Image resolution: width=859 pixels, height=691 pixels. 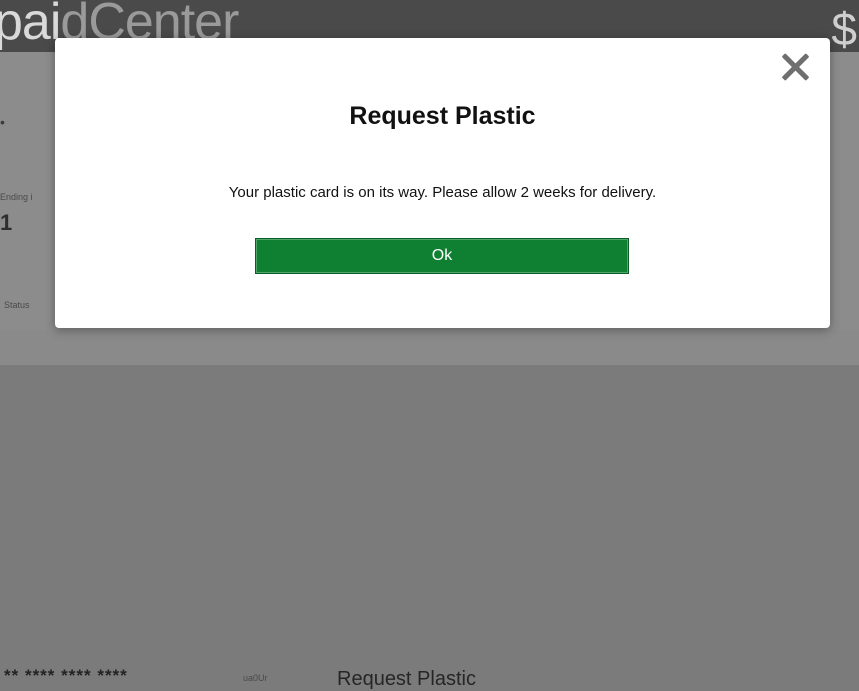 What do you see at coordinates (66, 675) in the screenshot?
I see `masked-card-number: ** **** **** ****` at bounding box center [66, 675].